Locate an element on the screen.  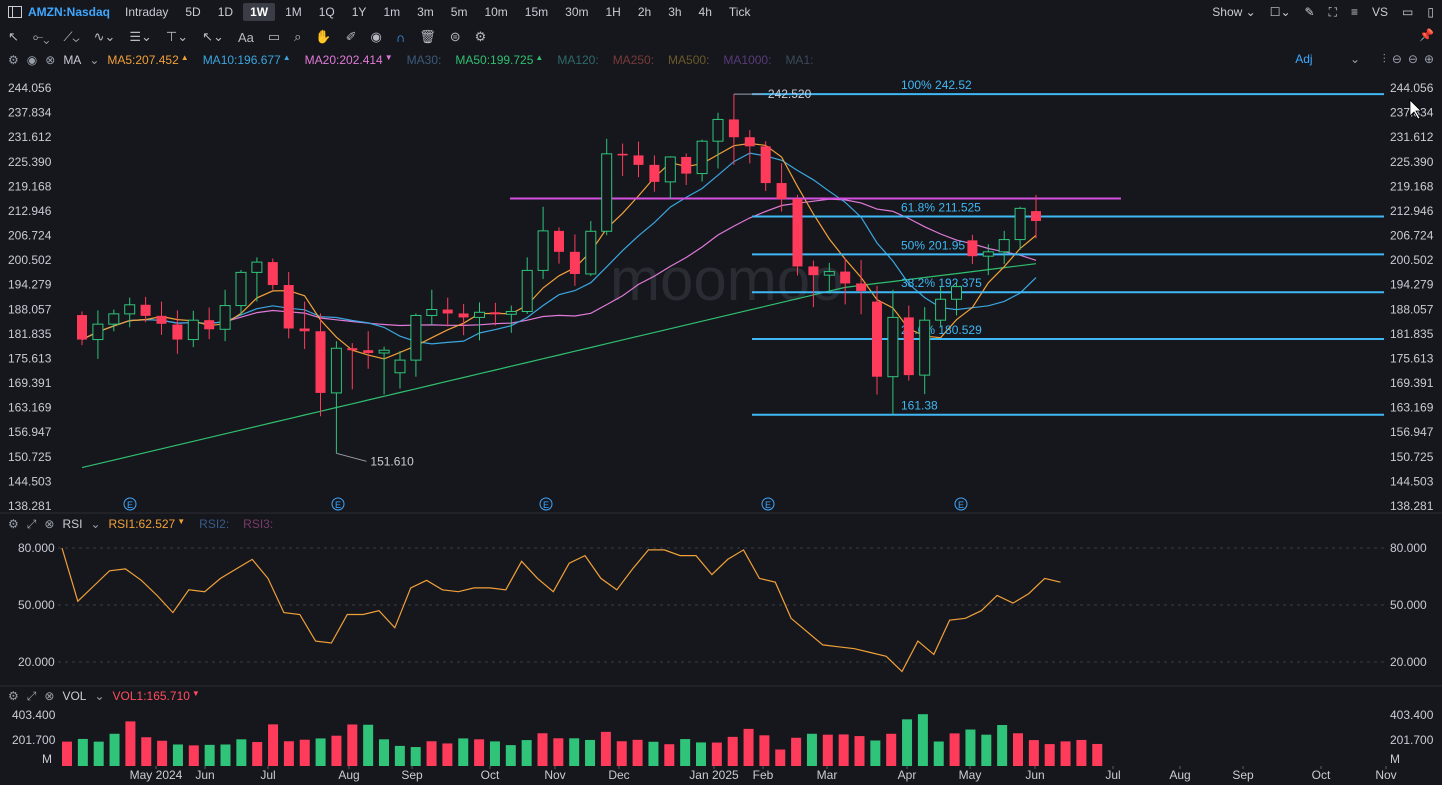
text-tool-icon: Aa is located at coordinates (246, 37).